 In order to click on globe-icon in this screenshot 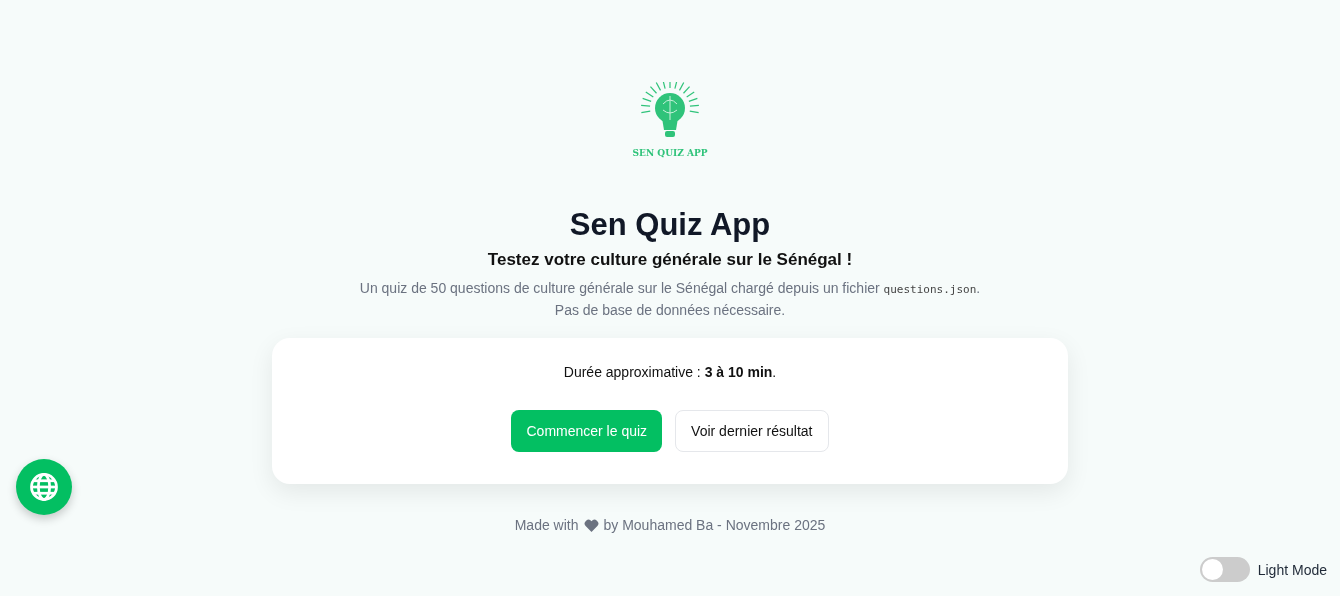, I will do `click(44, 487)`.